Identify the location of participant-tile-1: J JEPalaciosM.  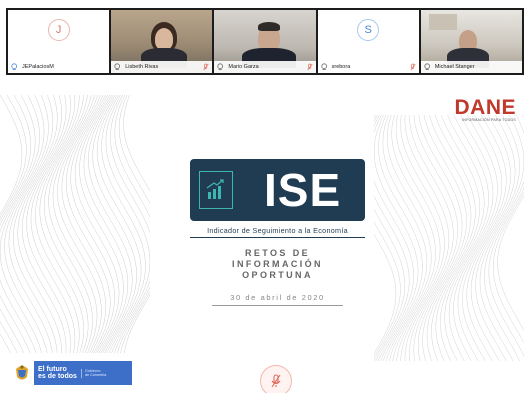
(59, 41).